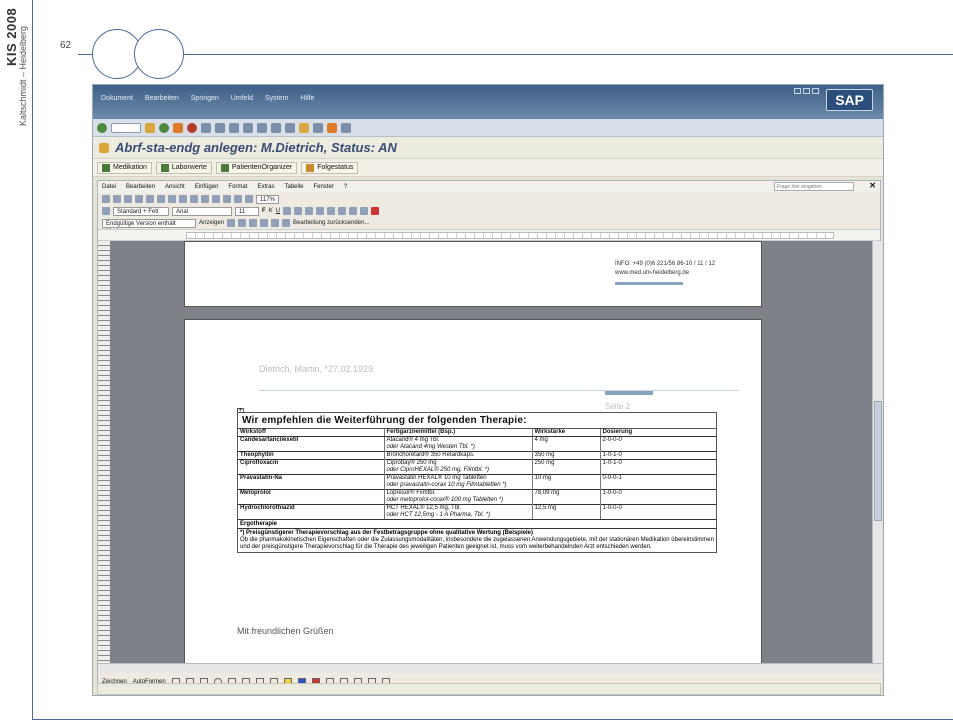  What do you see at coordinates (318, 127) in the screenshot?
I see `shortcut-icon` at bounding box center [318, 127].